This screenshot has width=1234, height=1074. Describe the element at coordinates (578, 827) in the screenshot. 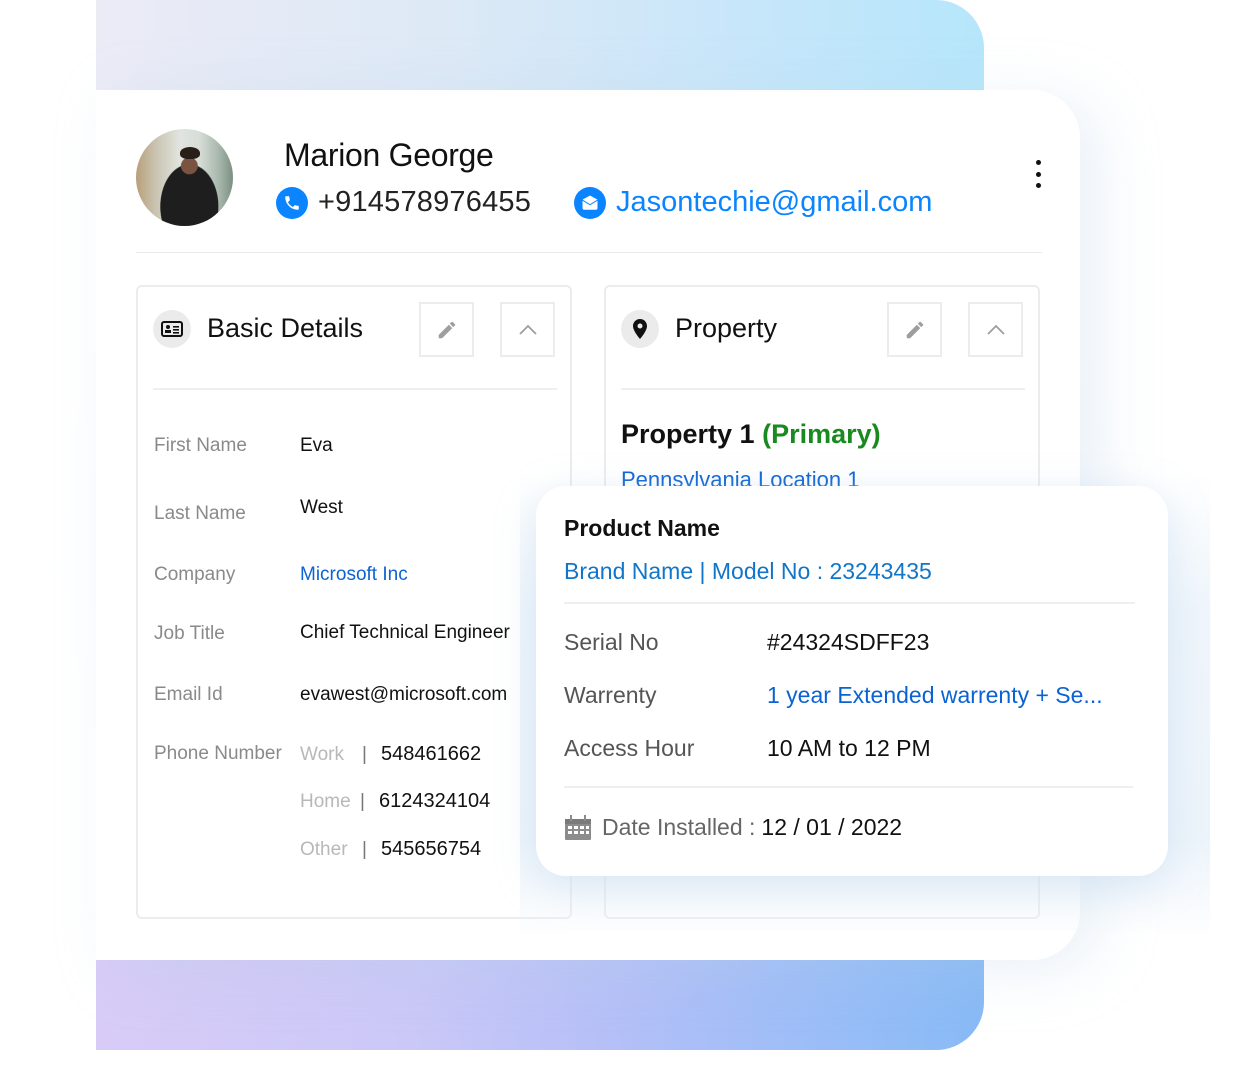

I see `calendar-icon` at that location.